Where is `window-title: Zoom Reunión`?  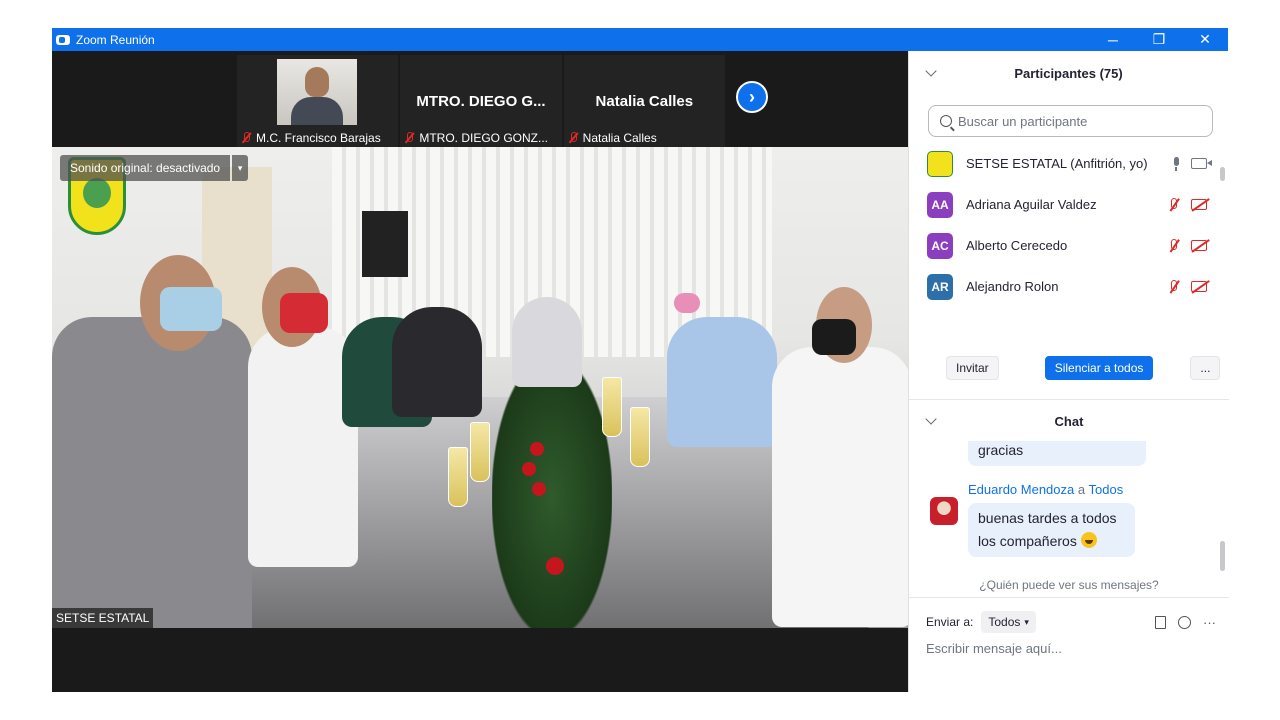 window-title: Zoom Reunión is located at coordinates (115, 39).